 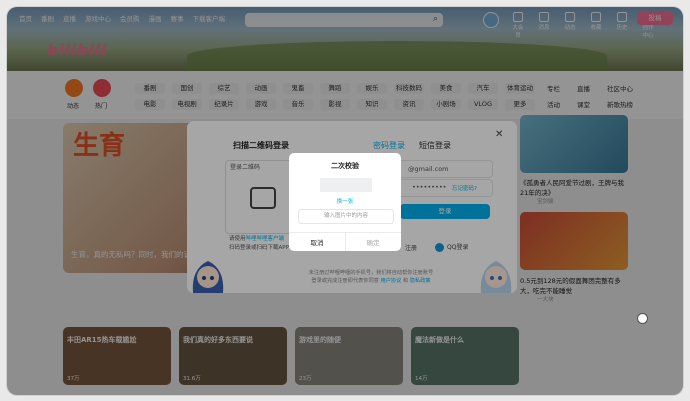 I want to click on confirm-button: 确定, so click(x=373, y=242).